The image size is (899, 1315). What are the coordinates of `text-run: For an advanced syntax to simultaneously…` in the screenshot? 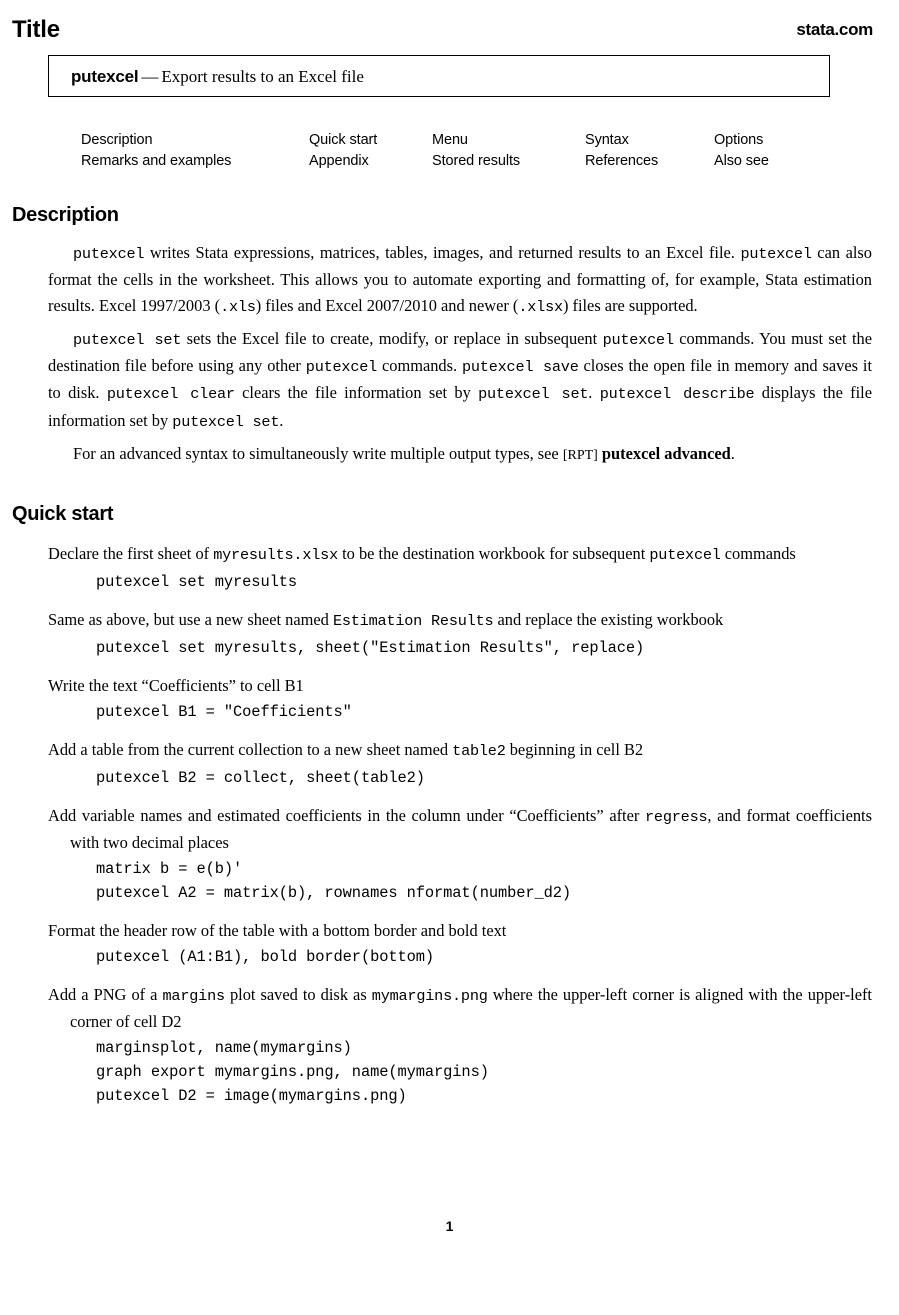 It's located at (318, 454).